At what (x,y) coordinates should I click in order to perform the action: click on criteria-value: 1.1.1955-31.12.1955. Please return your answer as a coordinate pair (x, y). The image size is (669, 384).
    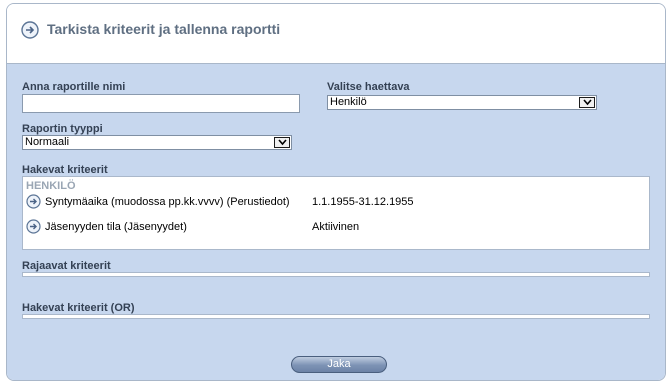
    Looking at the image, I should click on (363, 202).